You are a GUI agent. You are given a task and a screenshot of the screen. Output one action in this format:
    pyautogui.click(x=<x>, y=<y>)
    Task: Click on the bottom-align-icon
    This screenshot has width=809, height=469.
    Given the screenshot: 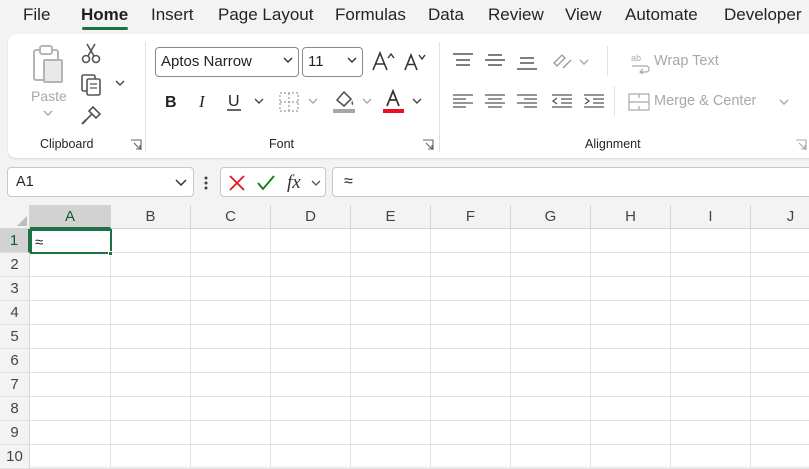 What is the action you would take?
    pyautogui.click(x=527, y=63)
    